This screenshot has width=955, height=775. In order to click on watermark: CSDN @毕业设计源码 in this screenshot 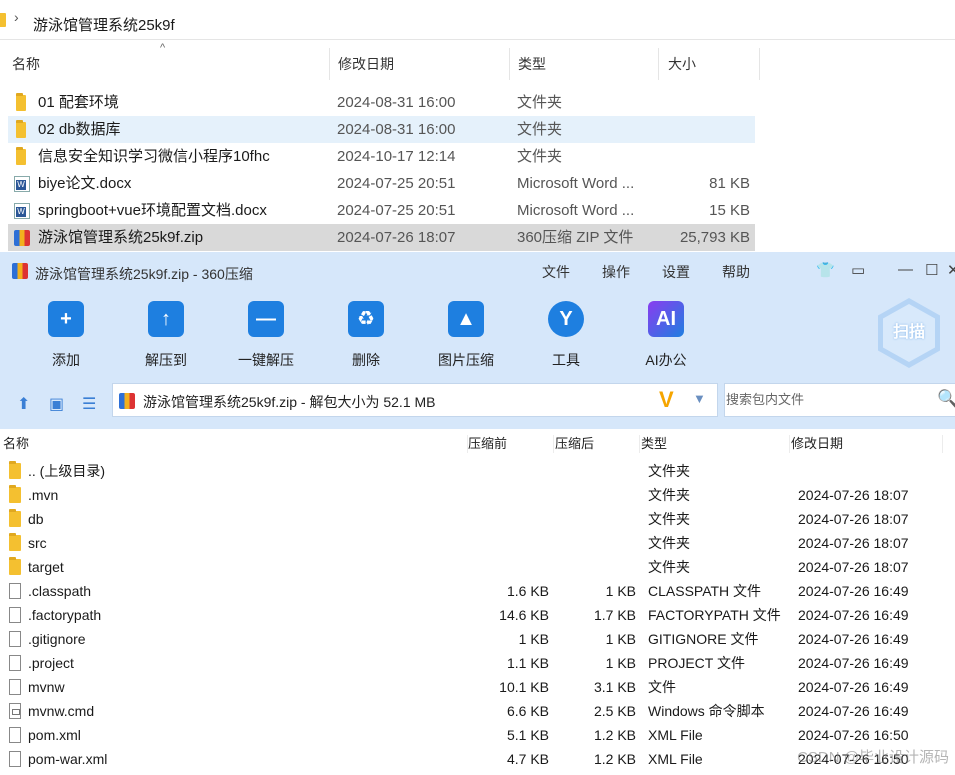, I will do `click(873, 757)`.